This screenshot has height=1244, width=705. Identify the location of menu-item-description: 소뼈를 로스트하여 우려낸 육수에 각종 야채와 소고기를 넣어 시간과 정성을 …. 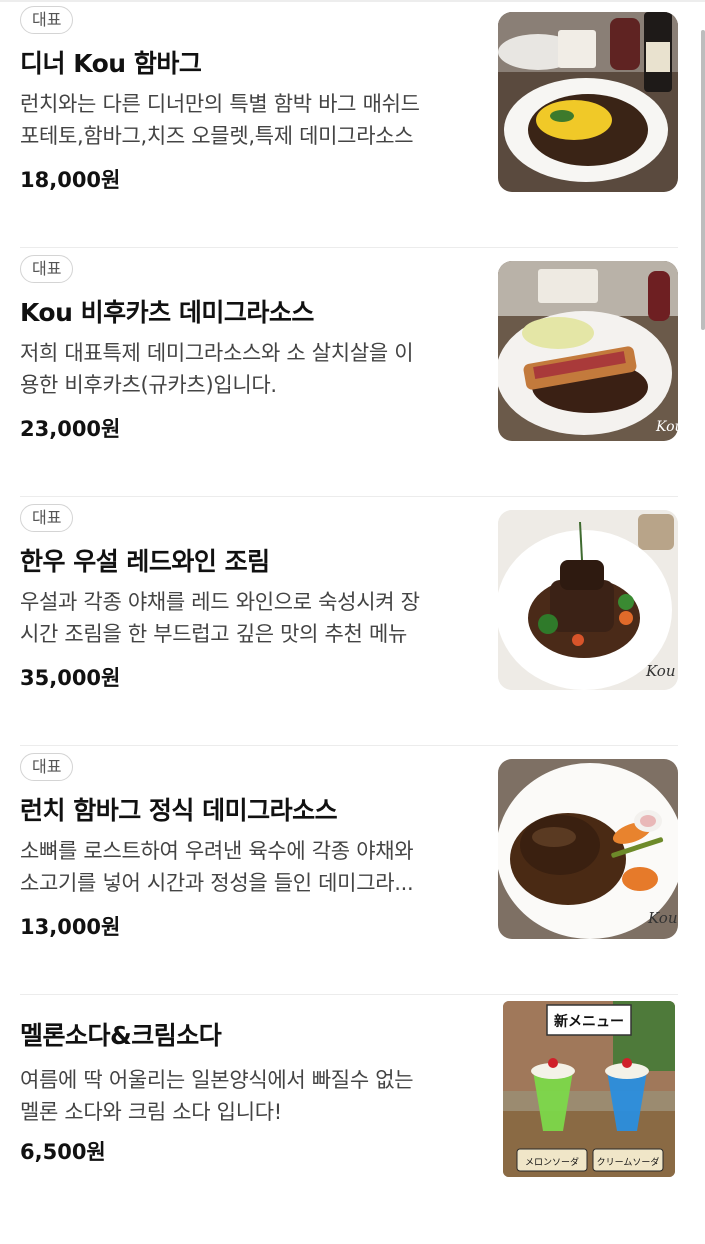
(217, 867).